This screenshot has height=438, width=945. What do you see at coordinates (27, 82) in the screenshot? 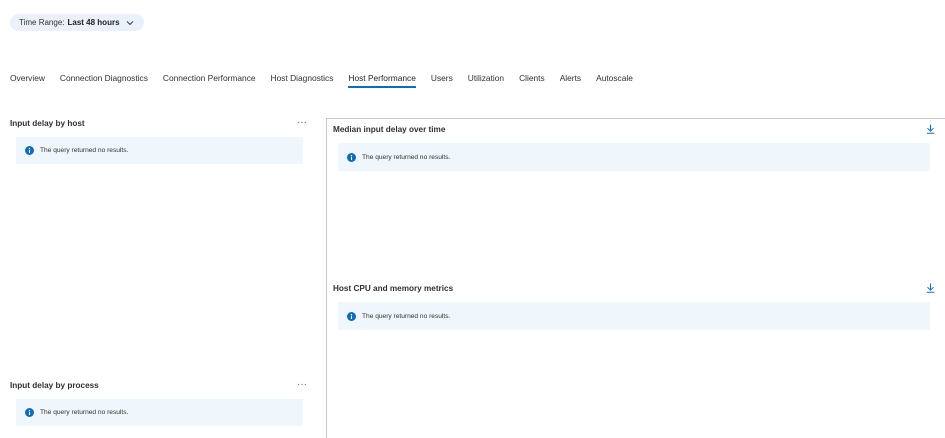
I see `tab-overview: Overview` at bounding box center [27, 82].